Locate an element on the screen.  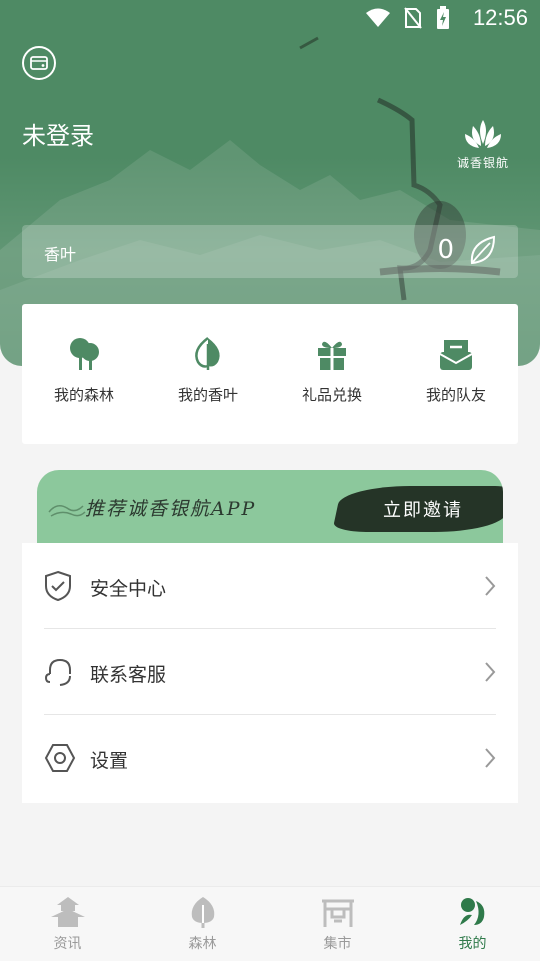
tab-mine: 我的 is located at coordinates (472, 924).